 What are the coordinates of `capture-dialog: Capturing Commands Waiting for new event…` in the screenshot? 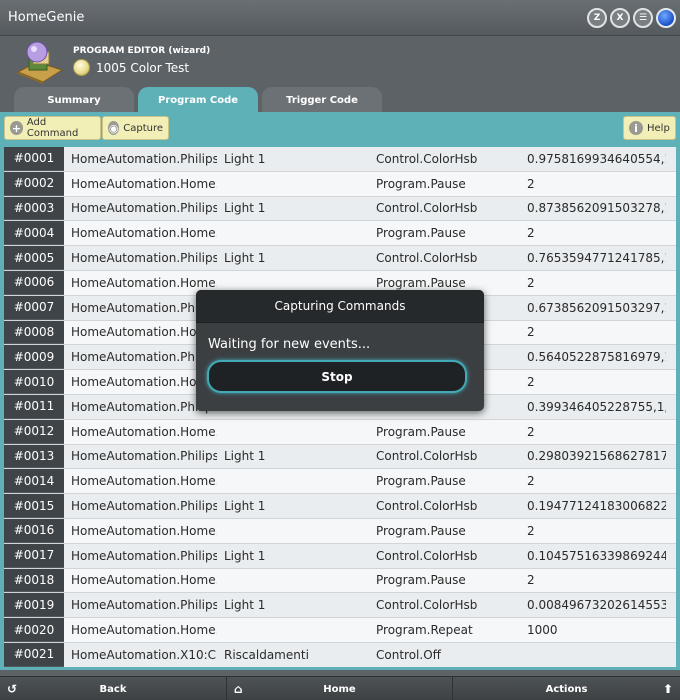 It's located at (340, 350).